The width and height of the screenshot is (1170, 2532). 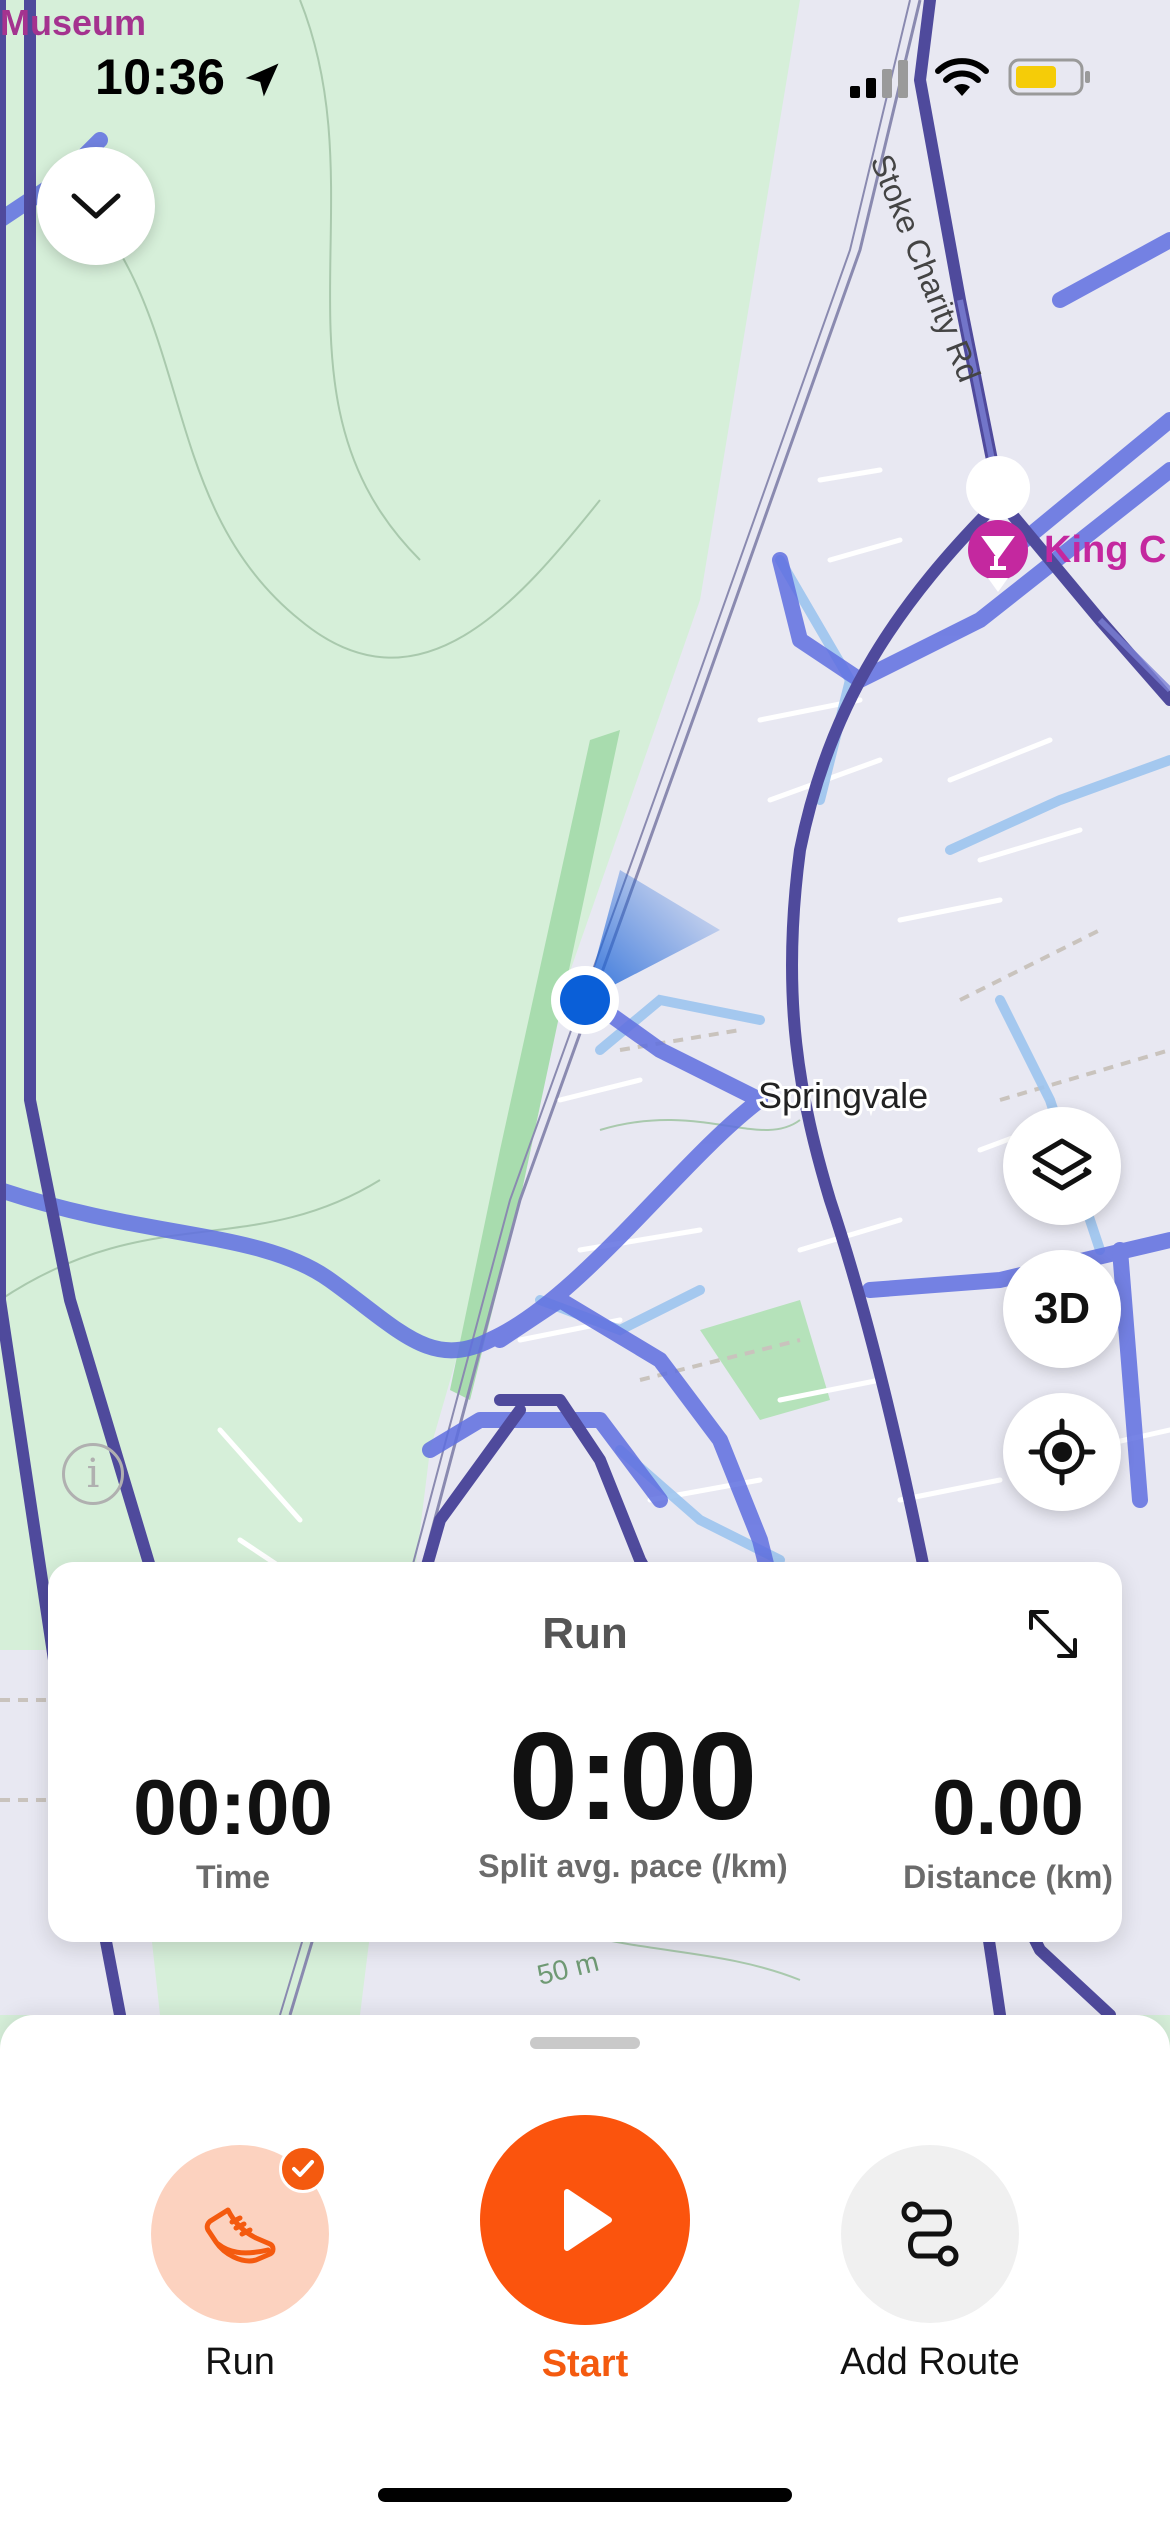 I want to click on time-stat: 00:00 Time, so click(x=233, y=1829).